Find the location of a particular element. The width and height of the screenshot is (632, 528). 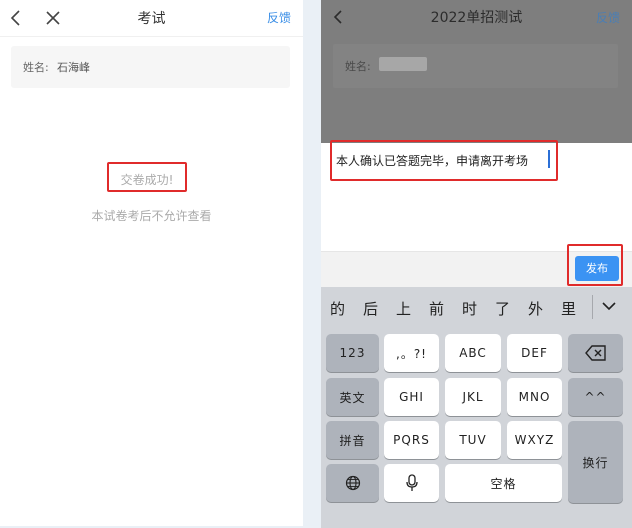

candidate-4: 时 is located at coordinates (469, 308).